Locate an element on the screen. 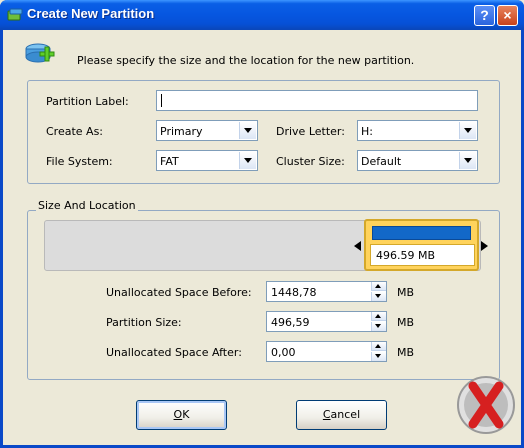 The height and width of the screenshot is (448, 524). title-bar: Create New Partition ? × is located at coordinates (262, 15).